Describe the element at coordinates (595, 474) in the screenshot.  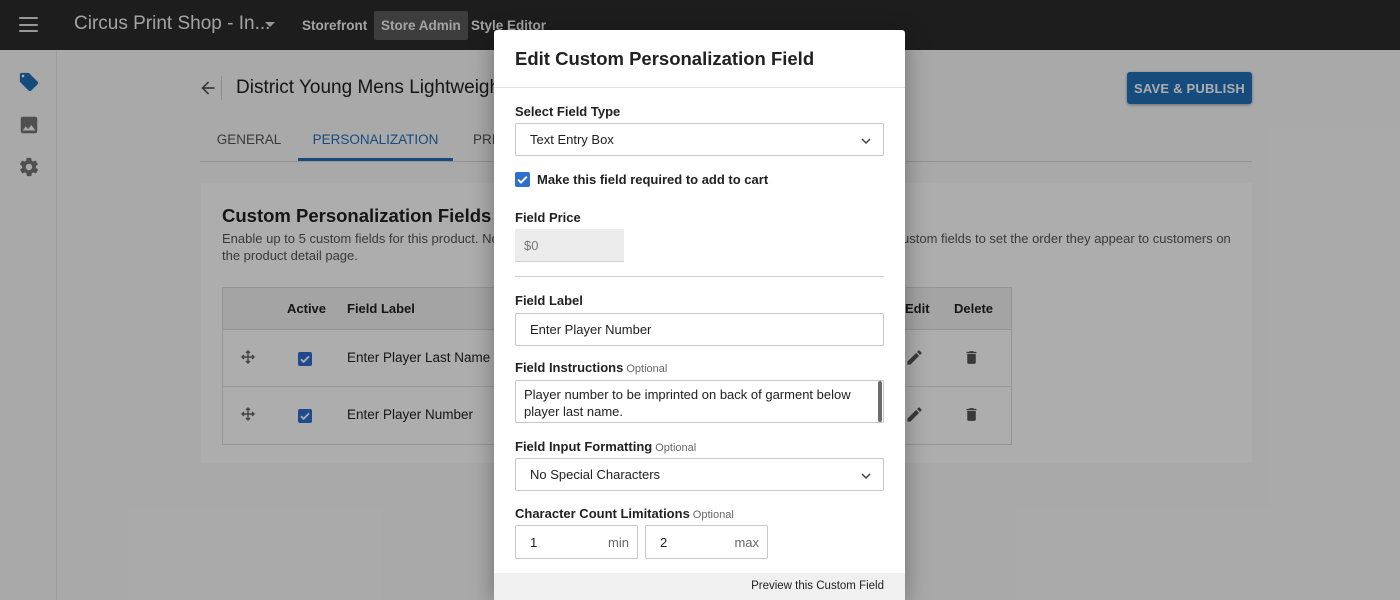
I see `input-formatting-value: No Special Characters` at that location.